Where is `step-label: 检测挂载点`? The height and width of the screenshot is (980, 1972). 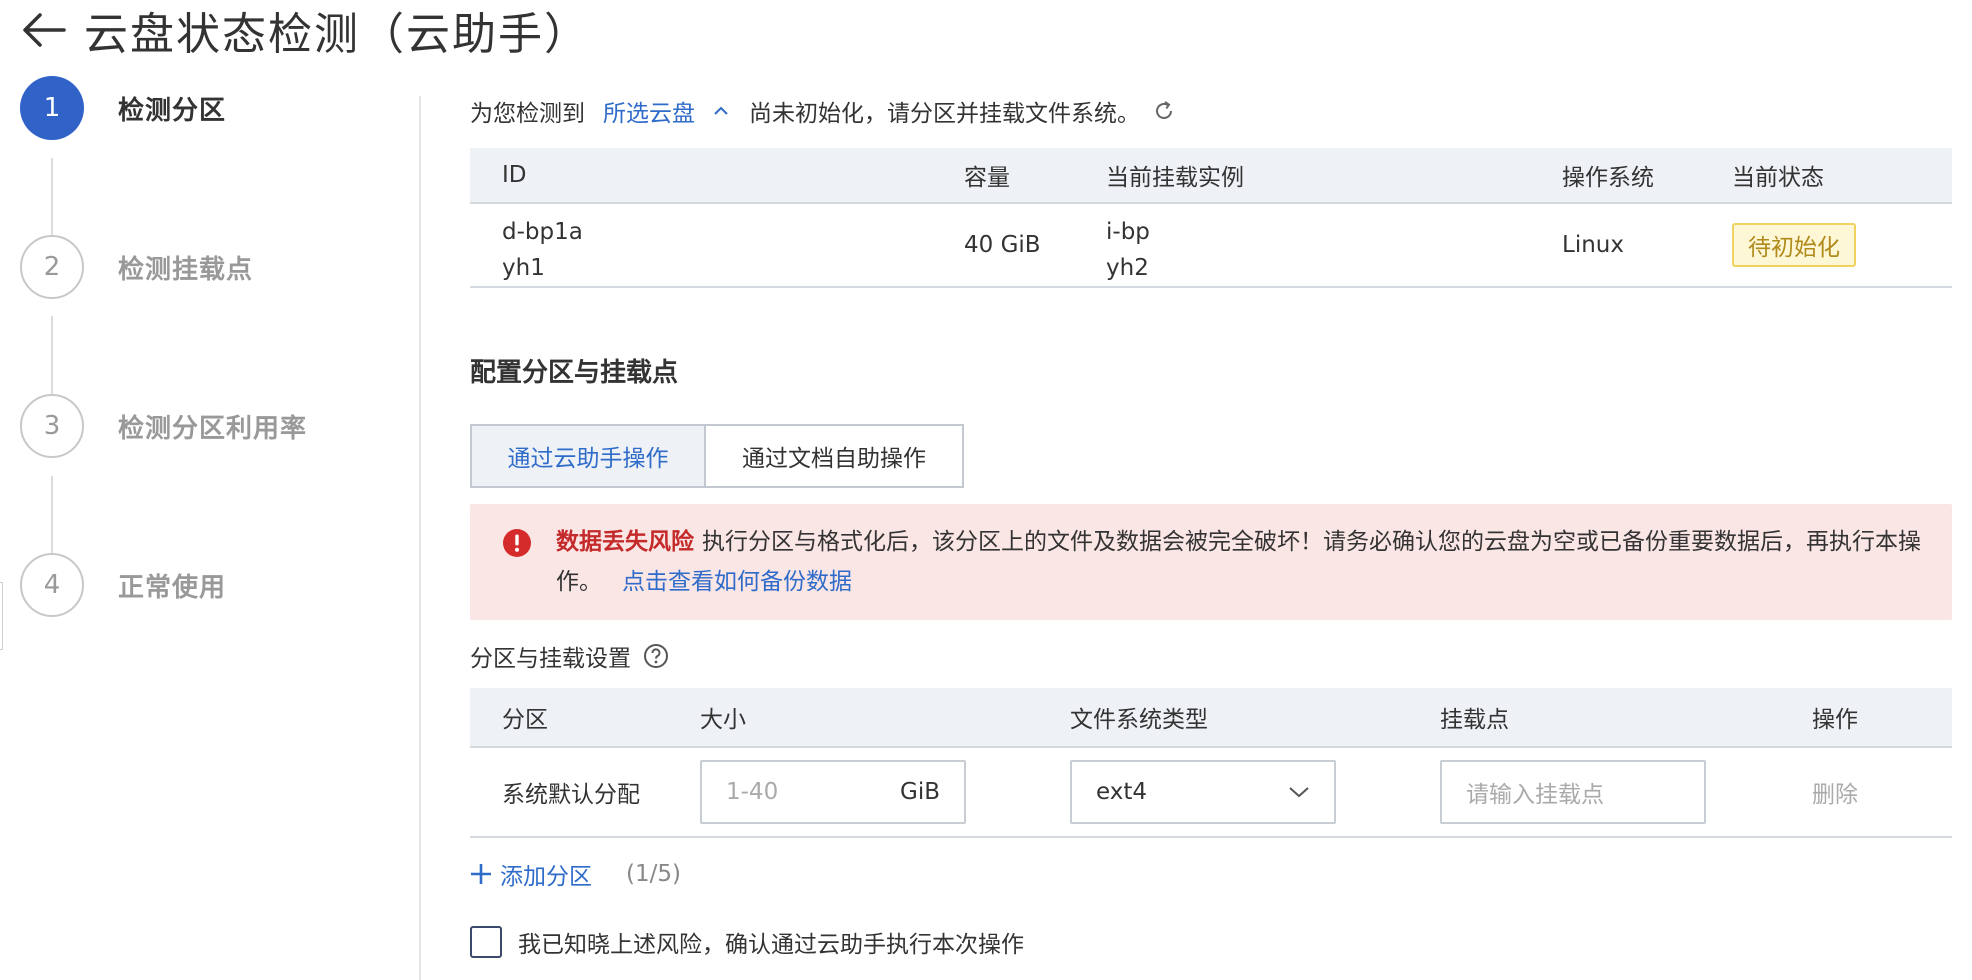
step-label: 检测挂载点 is located at coordinates (186, 269).